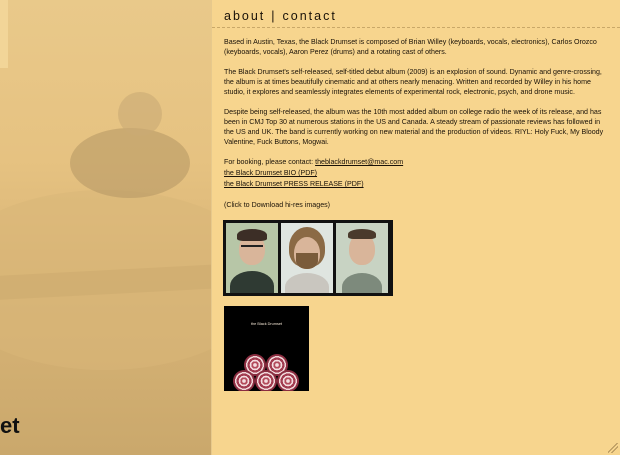 This screenshot has width=620, height=455. What do you see at coordinates (280, 16) in the screenshot?
I see `top-nav: about | contact` at bounding box center [280, 16].